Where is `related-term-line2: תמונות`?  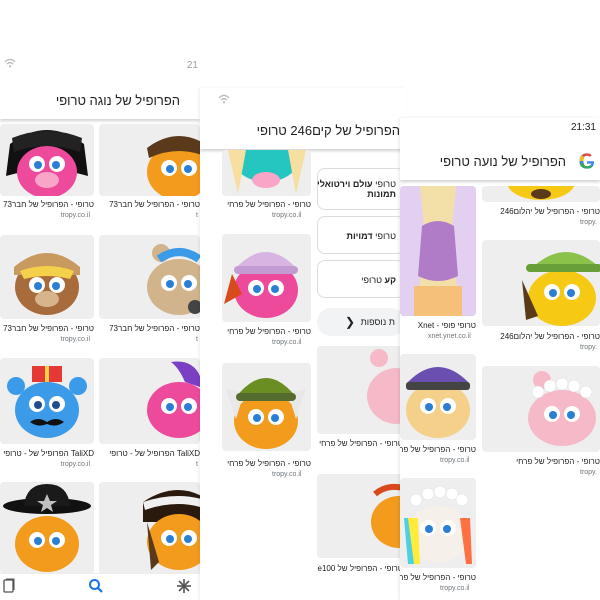 related-term-line2: תמונות is located at coordinates (381, 194).